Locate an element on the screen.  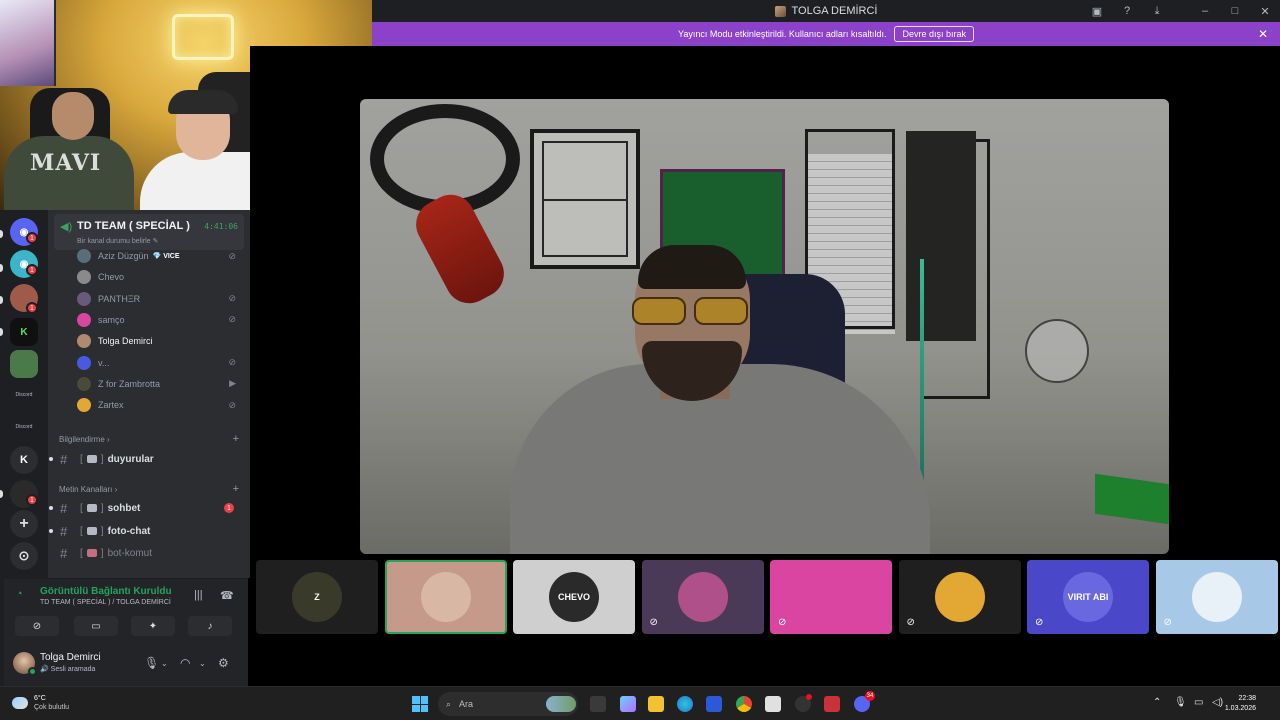
copilot-icon is located at coordinates (628, 704).